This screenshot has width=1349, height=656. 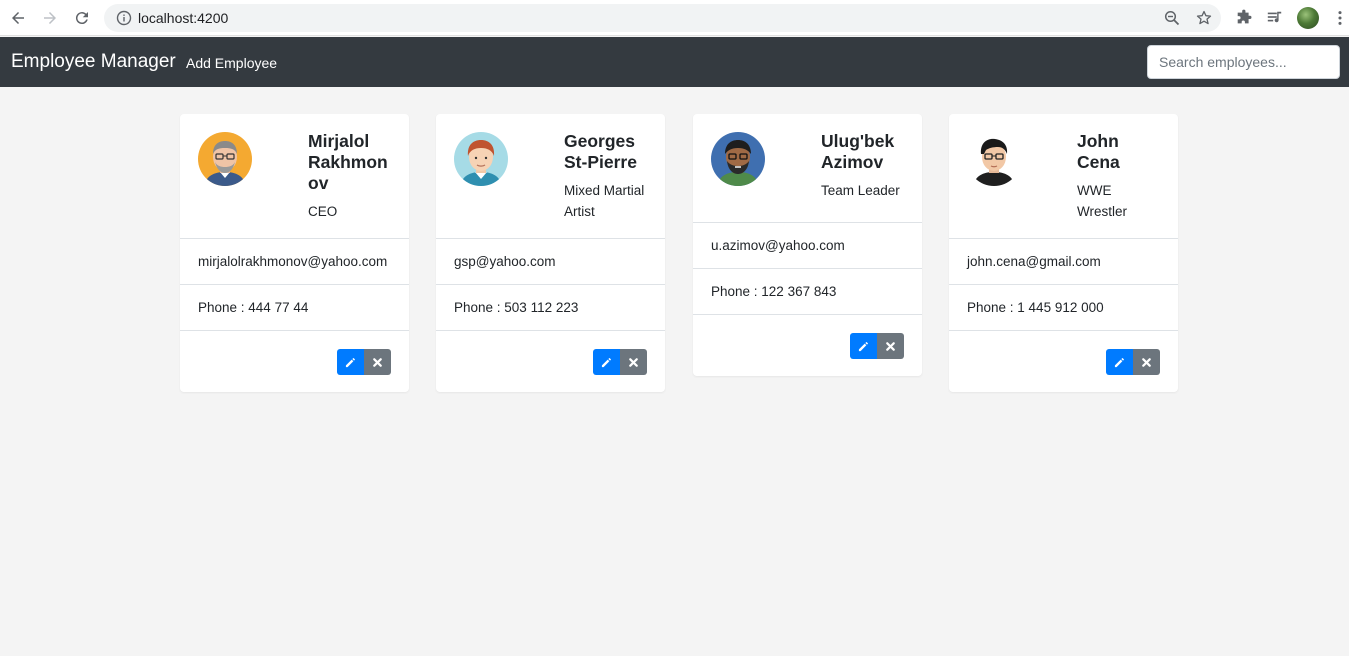 I want to click on employee-email: u.azimov@yahoo.com, so click(x=807, y=245).